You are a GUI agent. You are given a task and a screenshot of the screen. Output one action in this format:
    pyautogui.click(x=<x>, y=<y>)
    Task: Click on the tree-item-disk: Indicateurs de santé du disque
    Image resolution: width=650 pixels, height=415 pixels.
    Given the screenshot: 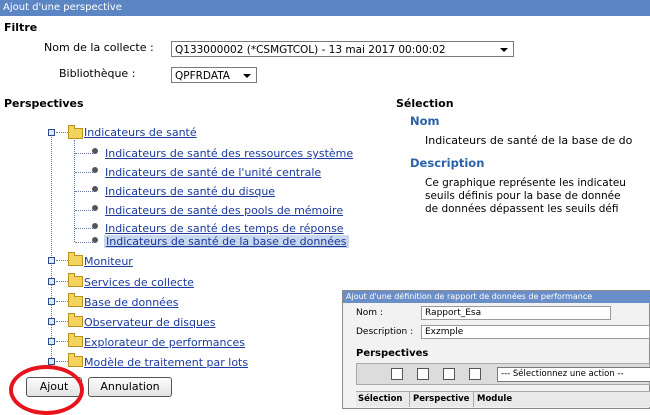 What is the action you would take?
    pyautogui.click(x=190, y=191)
    